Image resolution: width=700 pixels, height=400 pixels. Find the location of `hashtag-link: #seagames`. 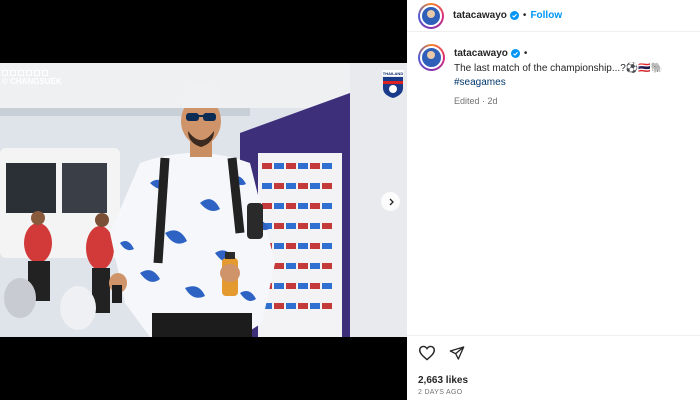

hashtag-link: #seagames is located at coordinates (558, 82).